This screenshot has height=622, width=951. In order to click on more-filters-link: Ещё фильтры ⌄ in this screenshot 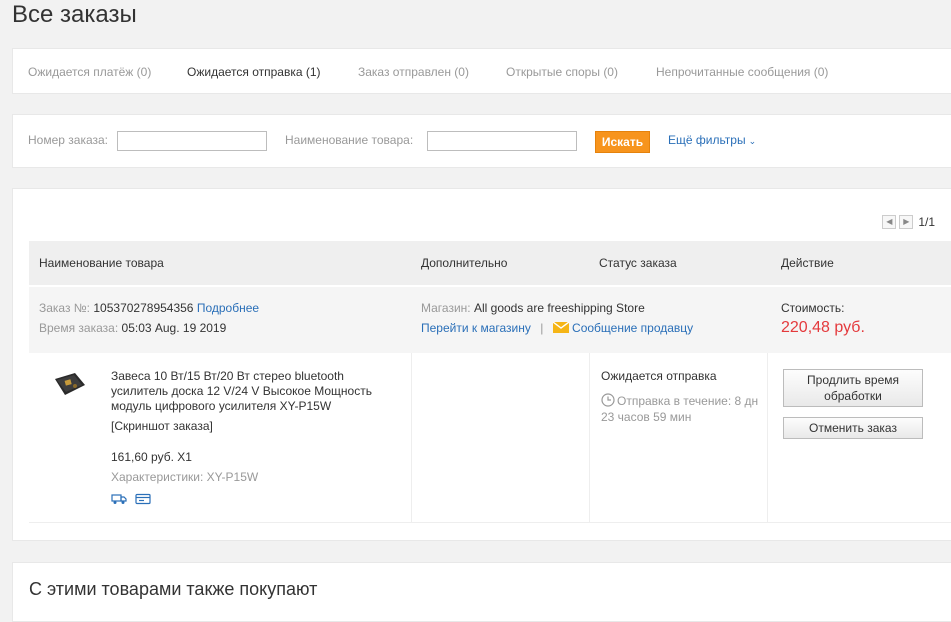, I will do `click(712, 140)`.